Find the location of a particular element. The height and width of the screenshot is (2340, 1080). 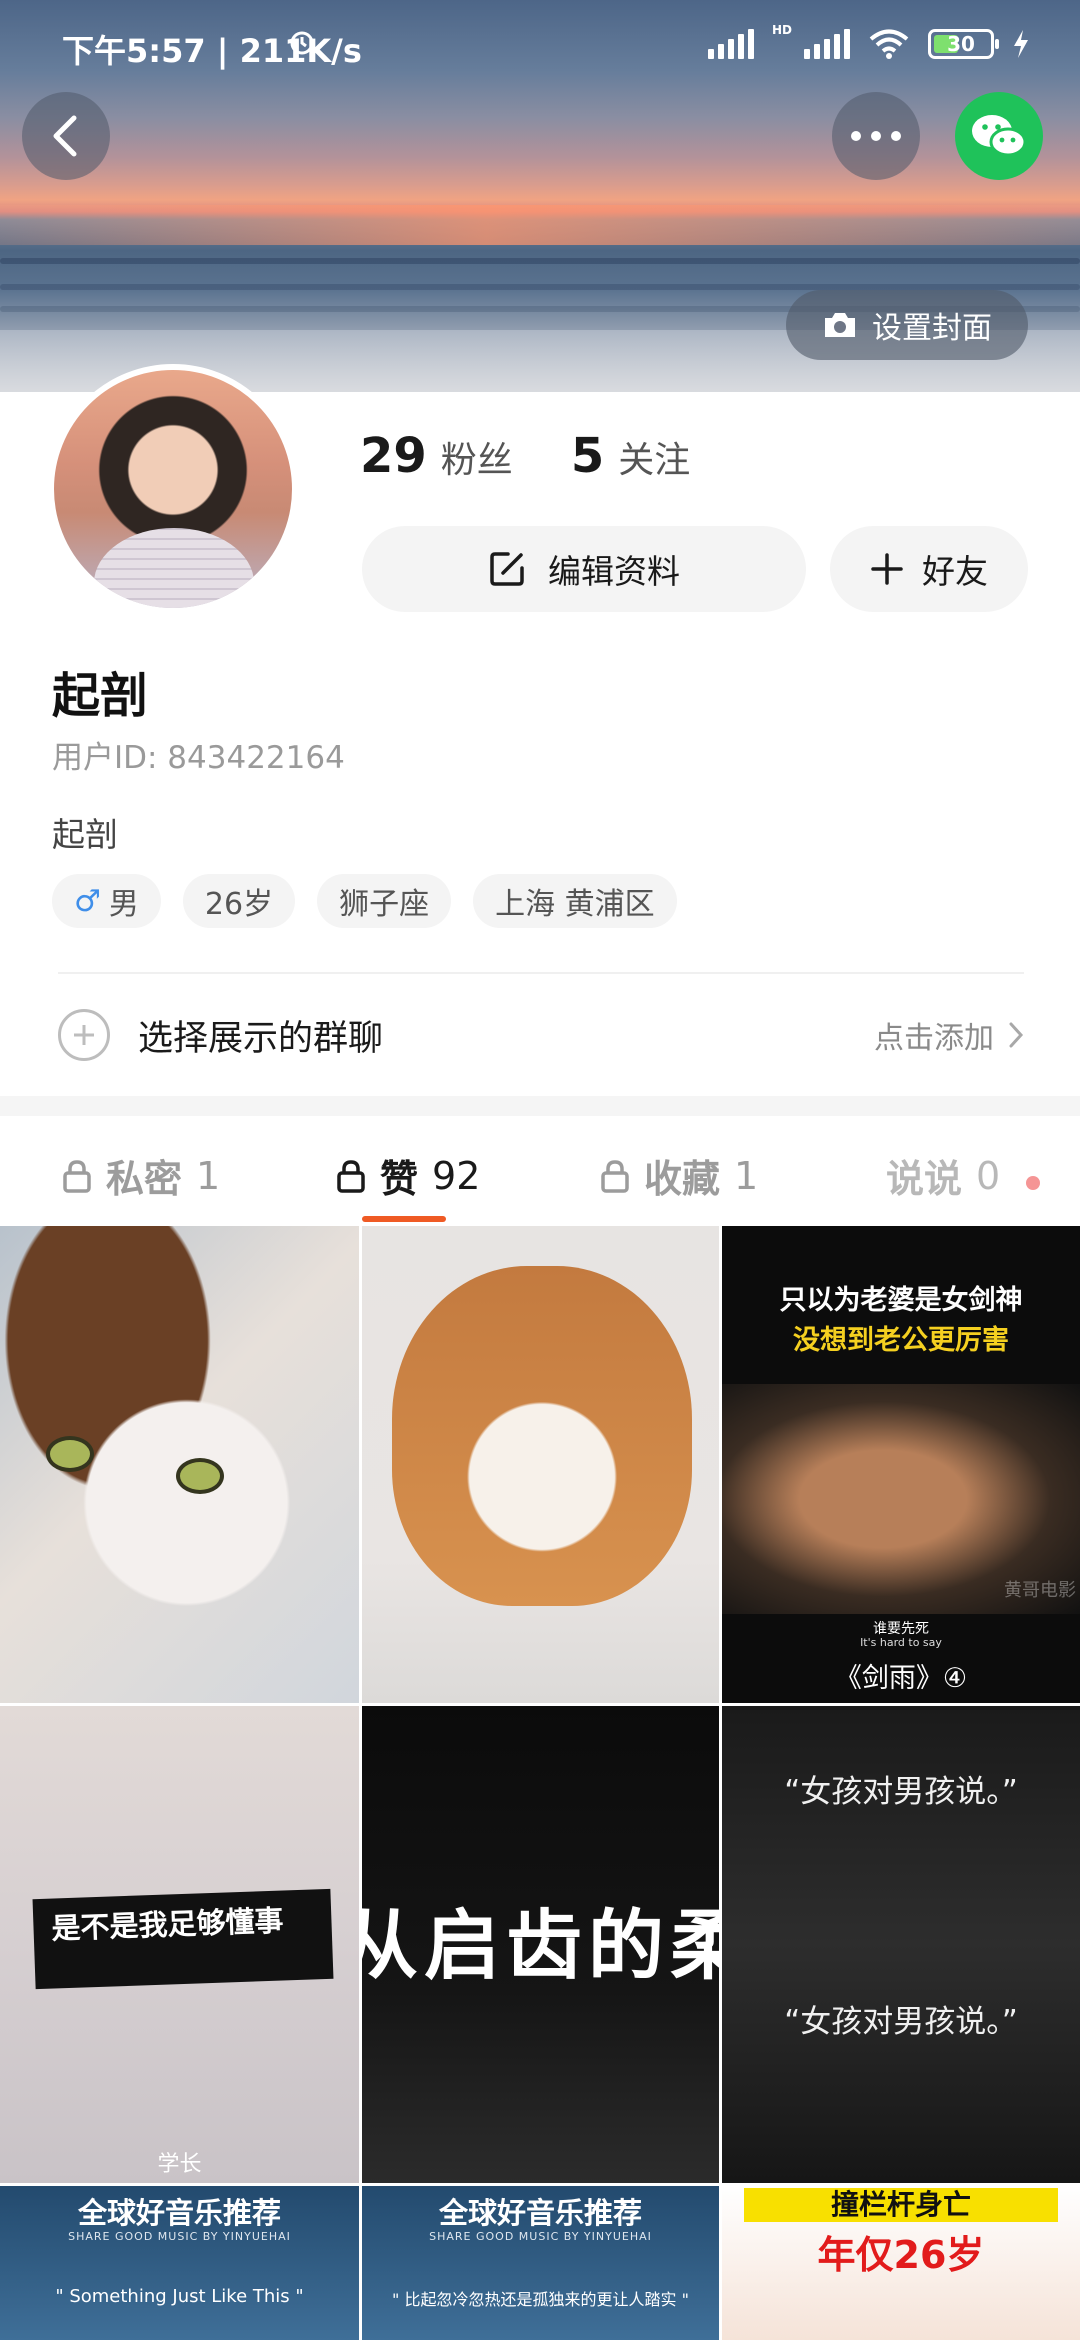

video-thumbnail-night: 从启齿的柔 is located at coordinates (540, 1944).